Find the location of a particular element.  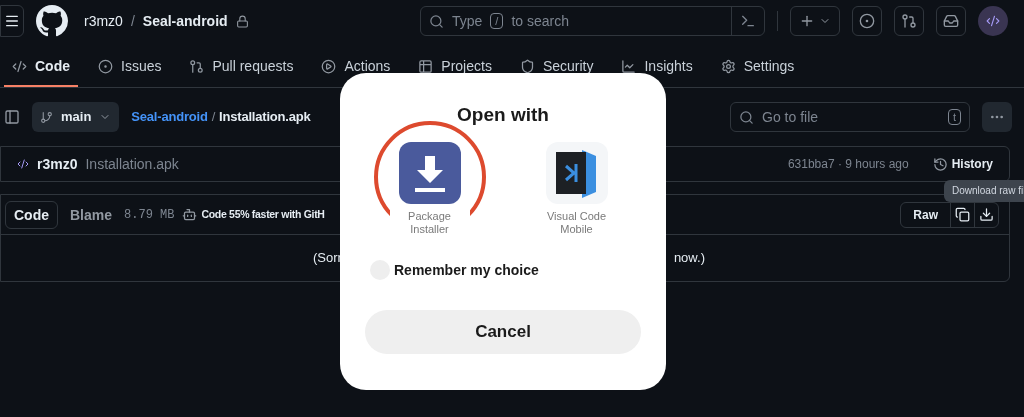

side-panel-icon is located at coordinates (12, 117).